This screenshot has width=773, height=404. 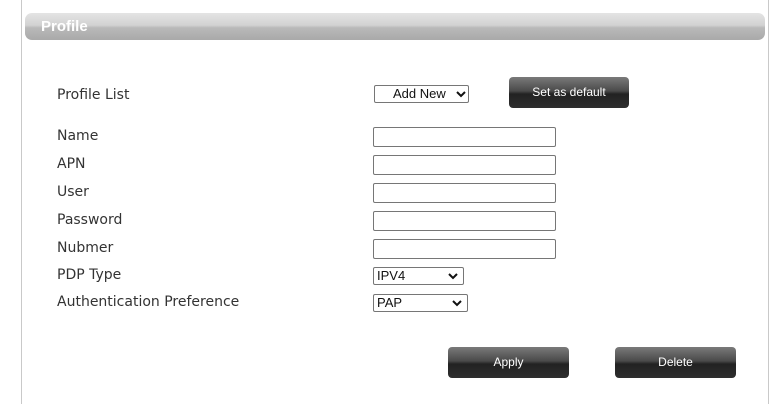 I want to click on user-label: User, so click(x=73, y=192).